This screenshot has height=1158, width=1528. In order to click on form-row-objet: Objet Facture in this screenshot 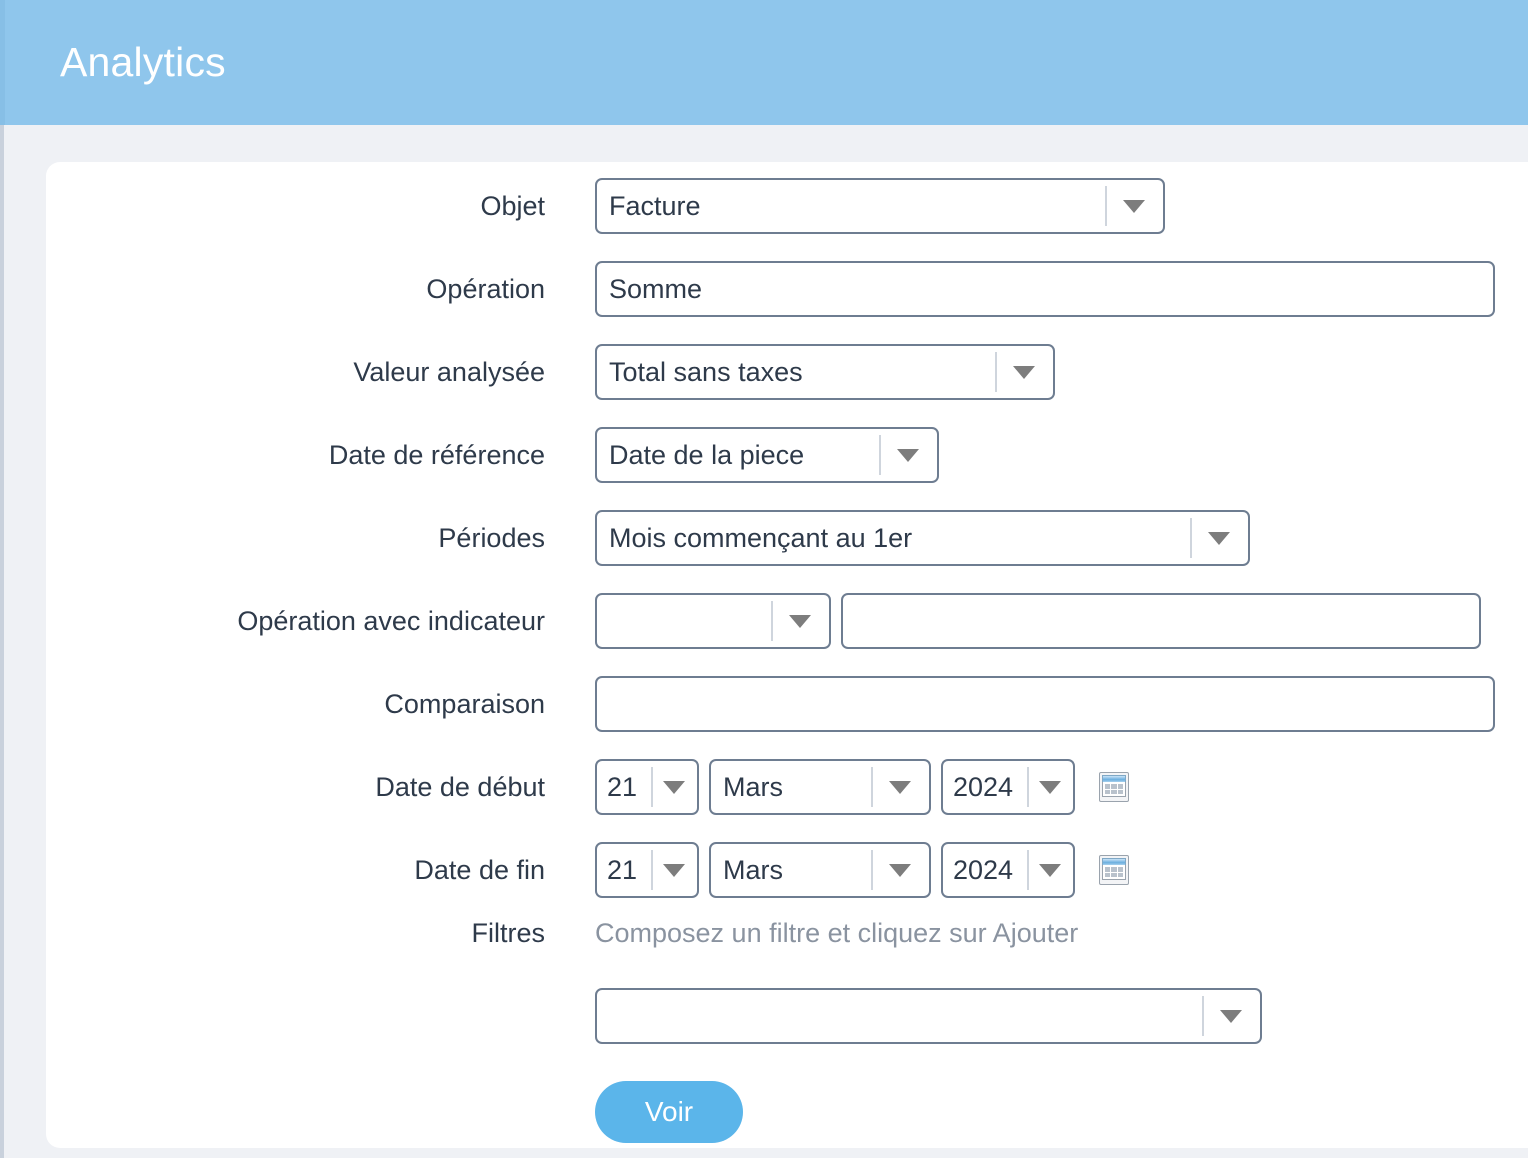, I will do `click(605, 206)`.